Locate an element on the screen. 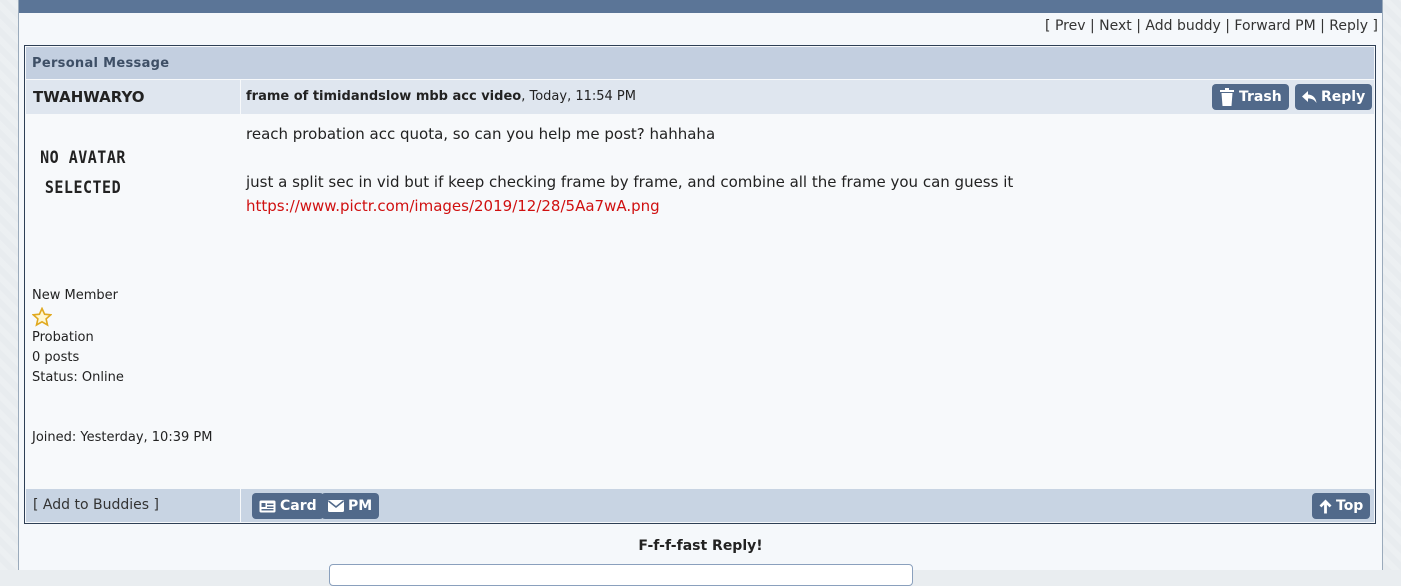  forward-pm-link: Forward PM is located at coordinates (1274, 26).